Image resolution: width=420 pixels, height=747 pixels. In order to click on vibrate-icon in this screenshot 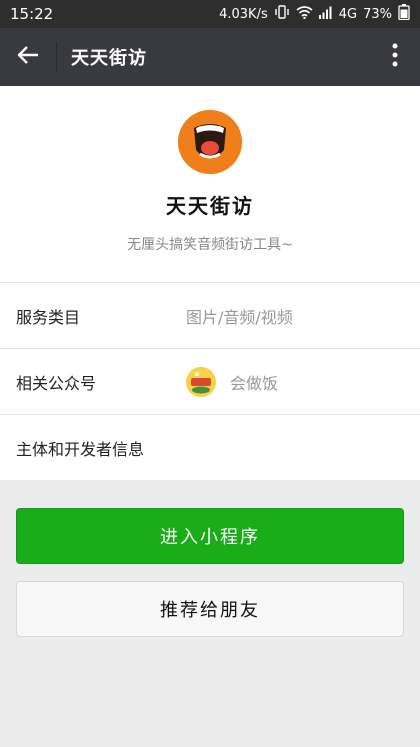, I will do `click(282, 14)`.